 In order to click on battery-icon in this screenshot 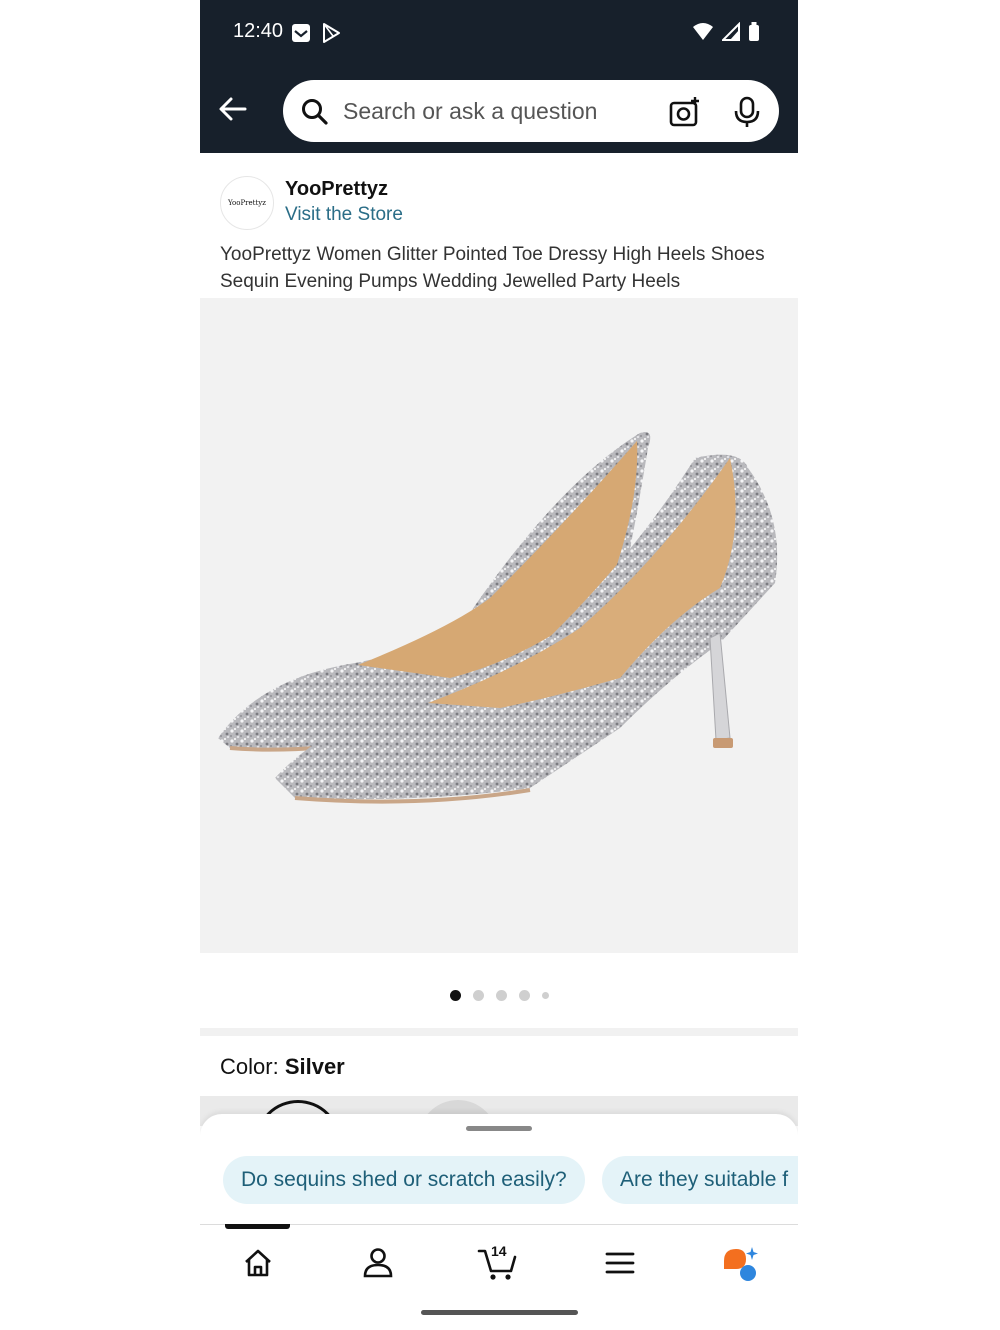, I will do `click(754, 31)`.